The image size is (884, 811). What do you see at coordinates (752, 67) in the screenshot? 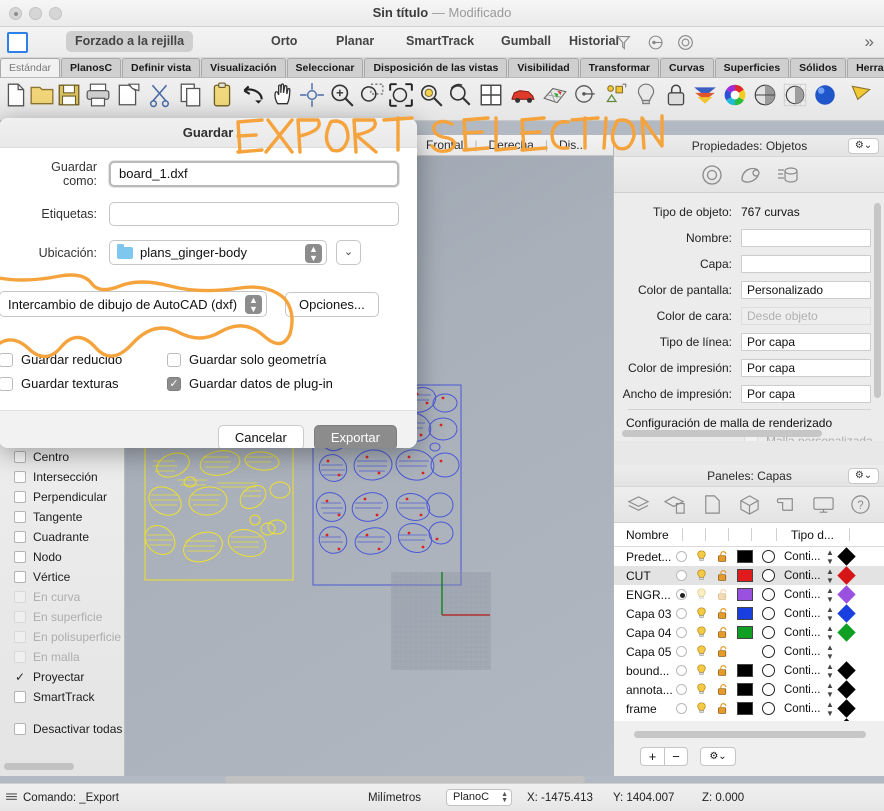
I see `toolbar-tab-superficies: Superficies` at bounding box center [752, 67].